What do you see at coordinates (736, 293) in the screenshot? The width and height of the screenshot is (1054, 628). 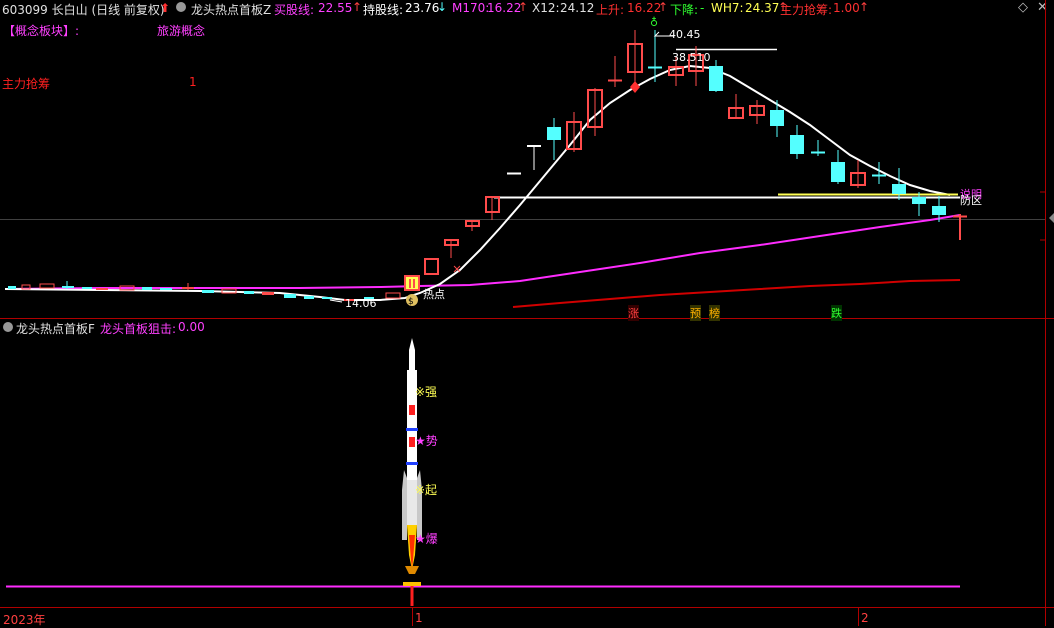 I see `ma-red-line` at bounding box center [736, 293].